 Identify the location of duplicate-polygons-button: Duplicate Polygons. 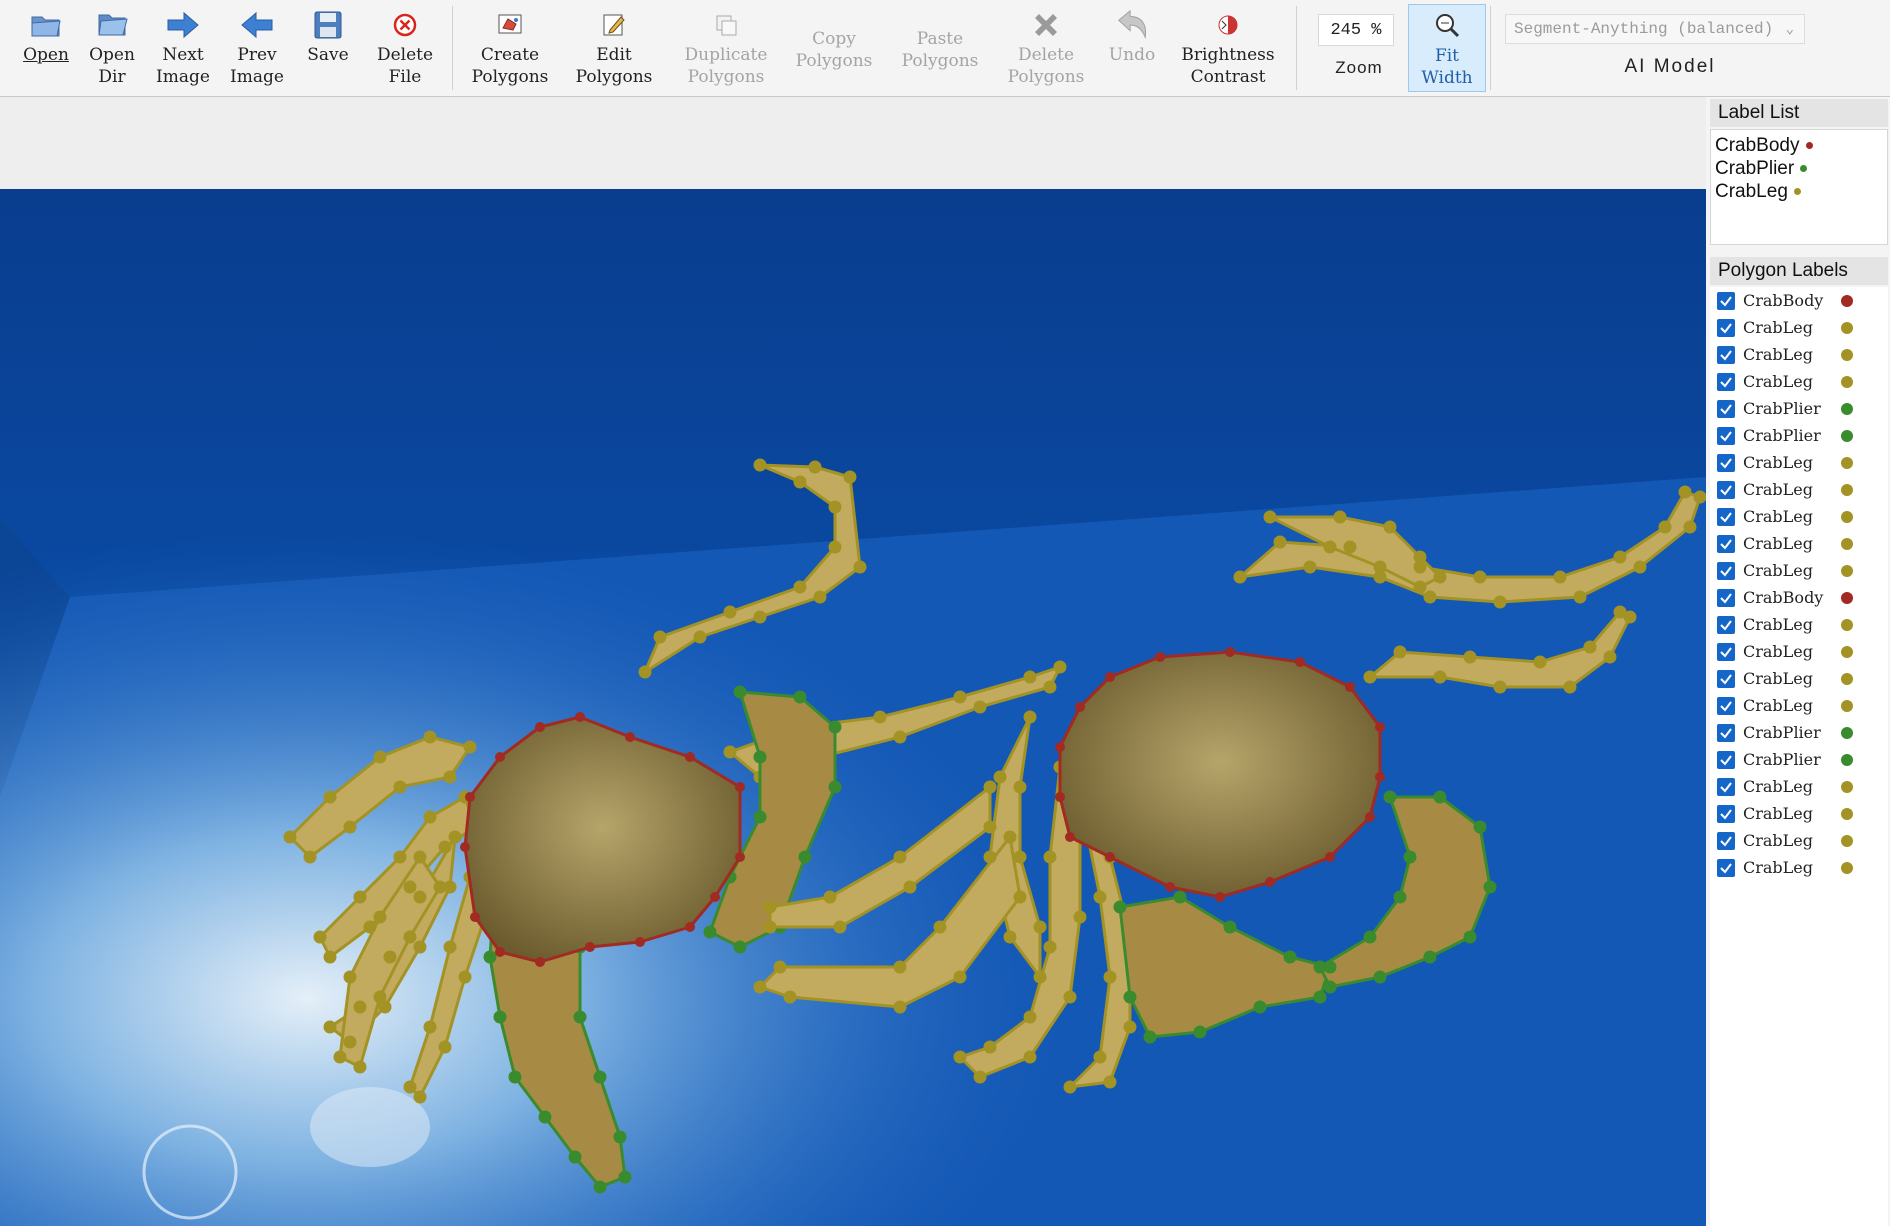
(726, 47).